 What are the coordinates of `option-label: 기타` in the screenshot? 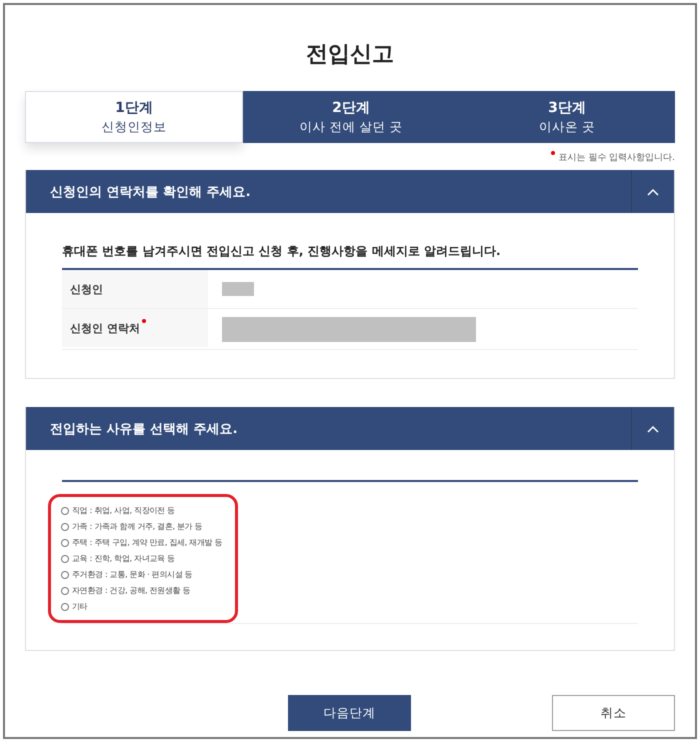 It's located at (80, 606).